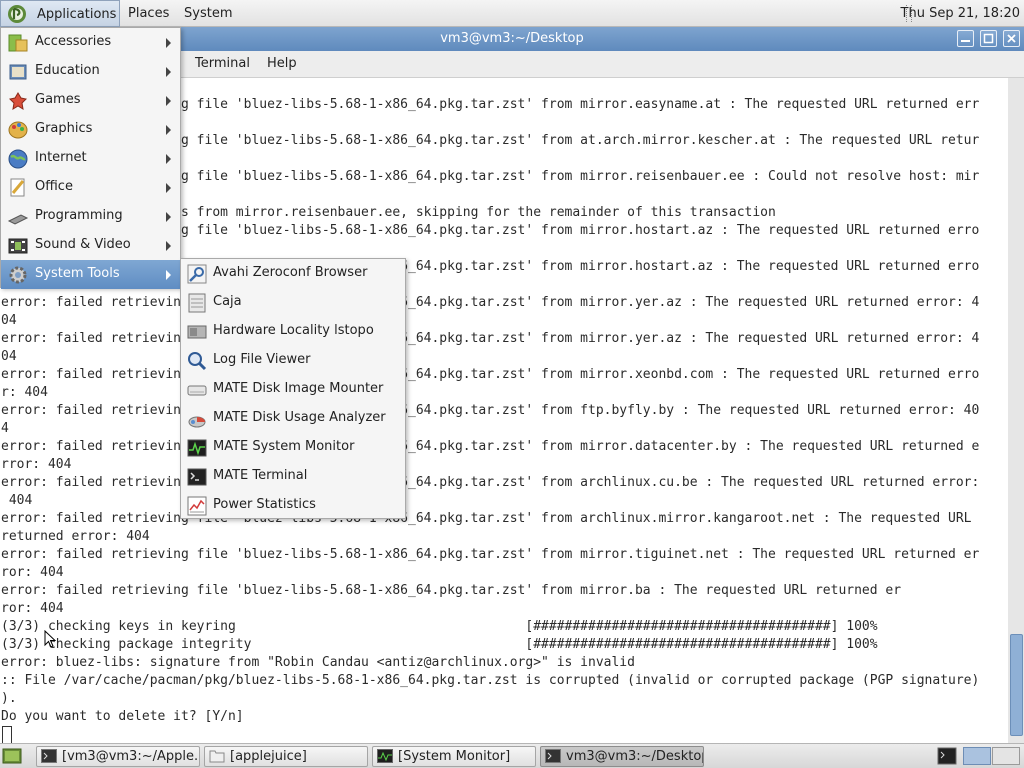 The height and width of the screenshot is (768, 1024). I want to click on applications-menu-button: Applications, so click(60, 13).